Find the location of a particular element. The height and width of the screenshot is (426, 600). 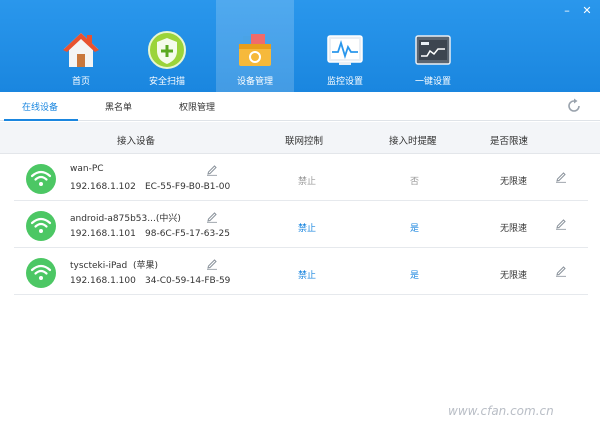

watermark: www.cfan.com.cn is located at coordinates (501, 411).